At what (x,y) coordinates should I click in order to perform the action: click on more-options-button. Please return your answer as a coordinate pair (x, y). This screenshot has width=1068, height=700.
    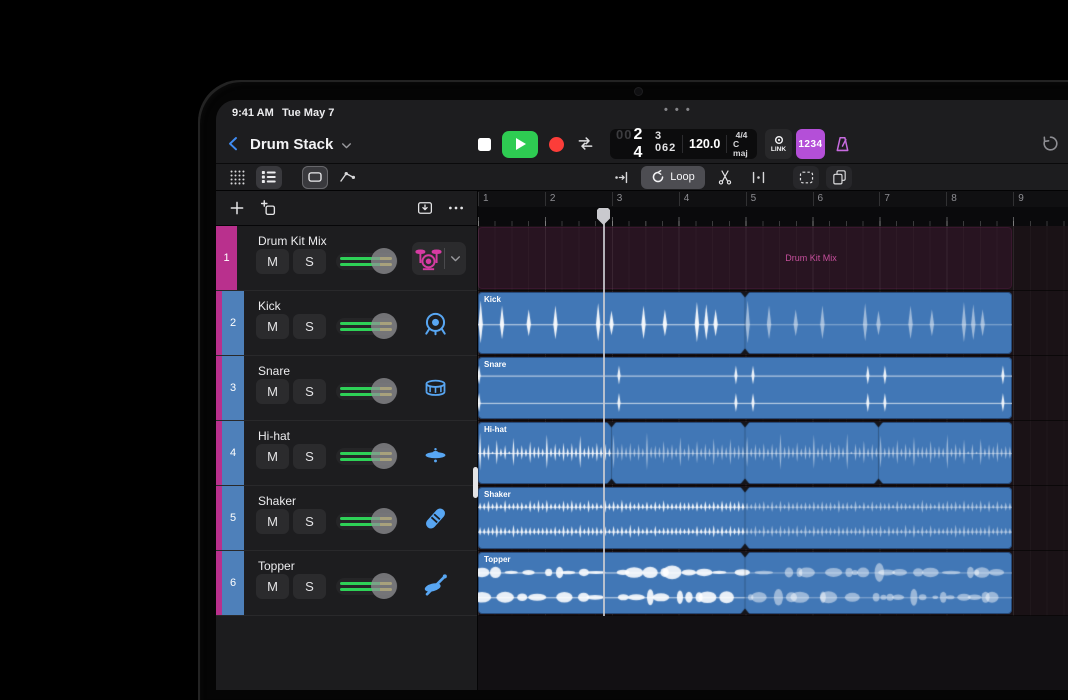
    Looking at the image, I should click on (456, 208).